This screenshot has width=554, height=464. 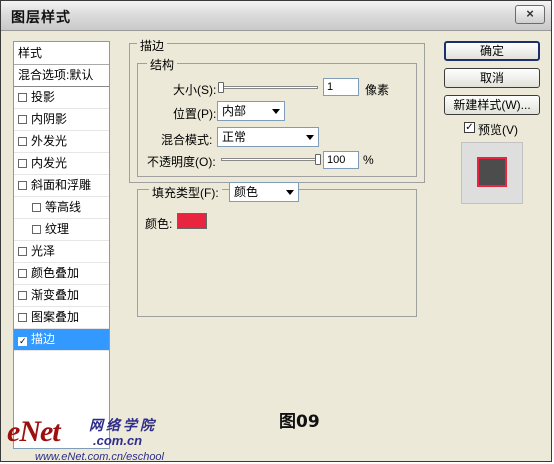 I want to click on blend-mode-select: 正常, so click(x=268, y=137).